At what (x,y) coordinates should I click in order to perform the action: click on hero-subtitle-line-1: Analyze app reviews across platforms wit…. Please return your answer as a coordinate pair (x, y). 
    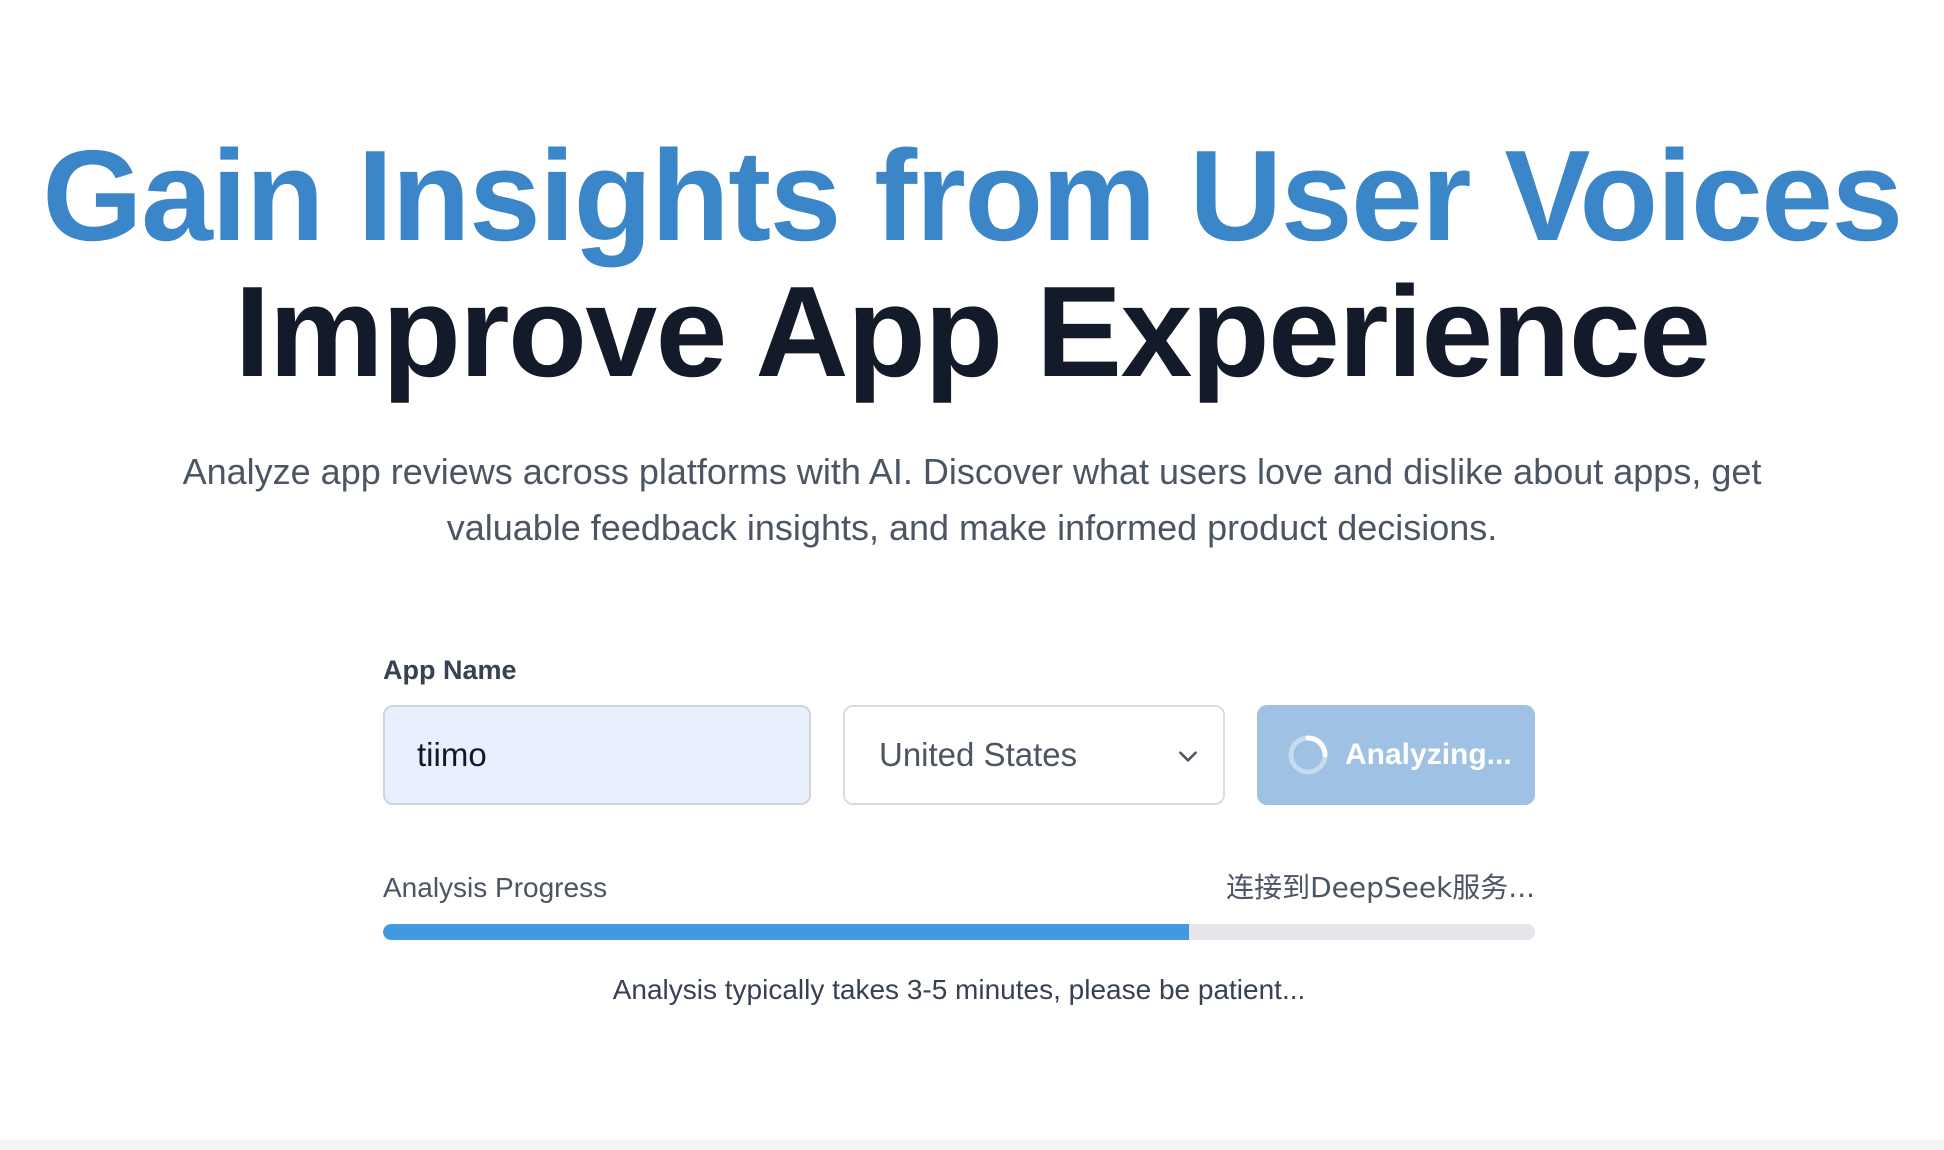
    Looking at the image, I should click on (972, 471).